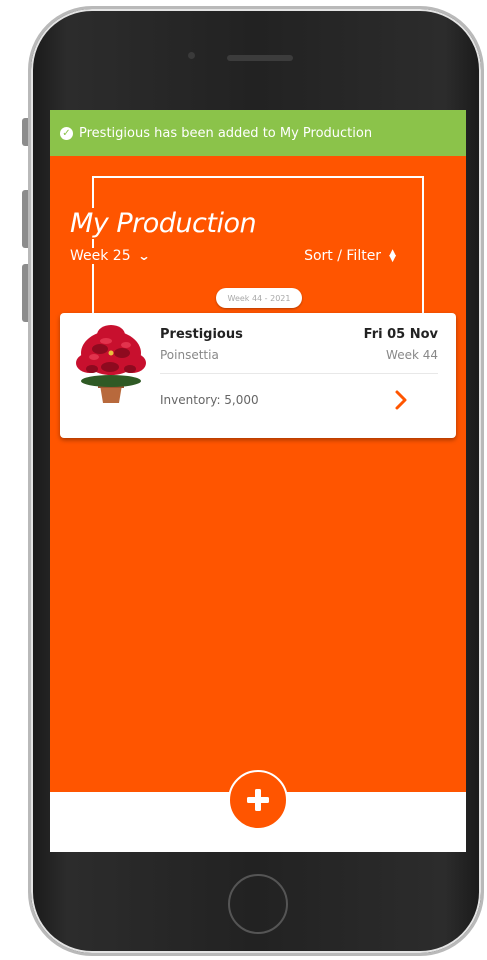 The height and width of the screenshot is (960, 487). I want to click on sort-filter-label: Sort / Filter, so click(343, 256).